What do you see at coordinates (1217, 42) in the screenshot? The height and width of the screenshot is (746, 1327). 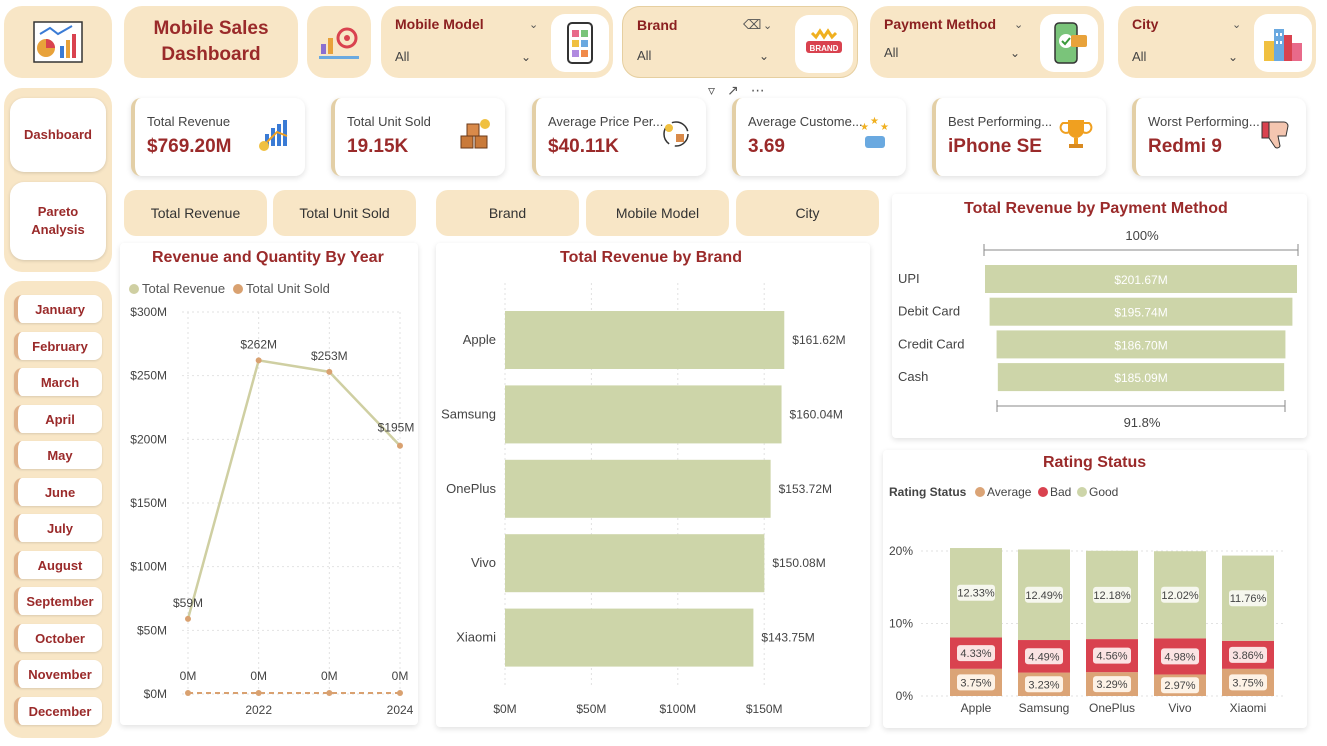 I see `city-slicer: City ⌄ All ⌄` at bounding box center [1217, 42].